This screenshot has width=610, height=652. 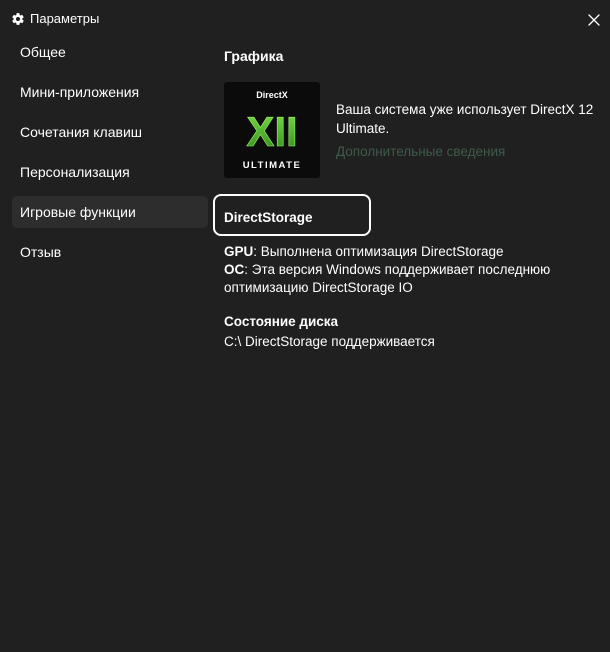 What do you see at coordinates (65, 18) in the screenshot?
I see `window-title: Параметры` at bounding box center [65, 18].